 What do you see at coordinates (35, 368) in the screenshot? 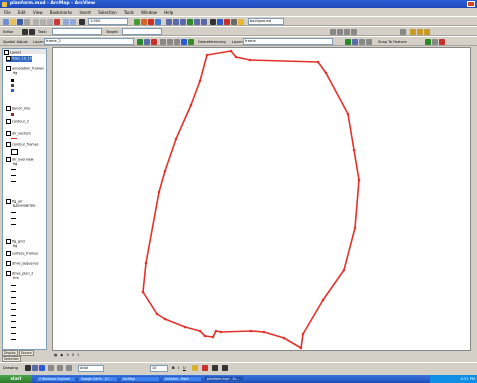
I see `rotate-element-icon` at bounding box center [35, 368].